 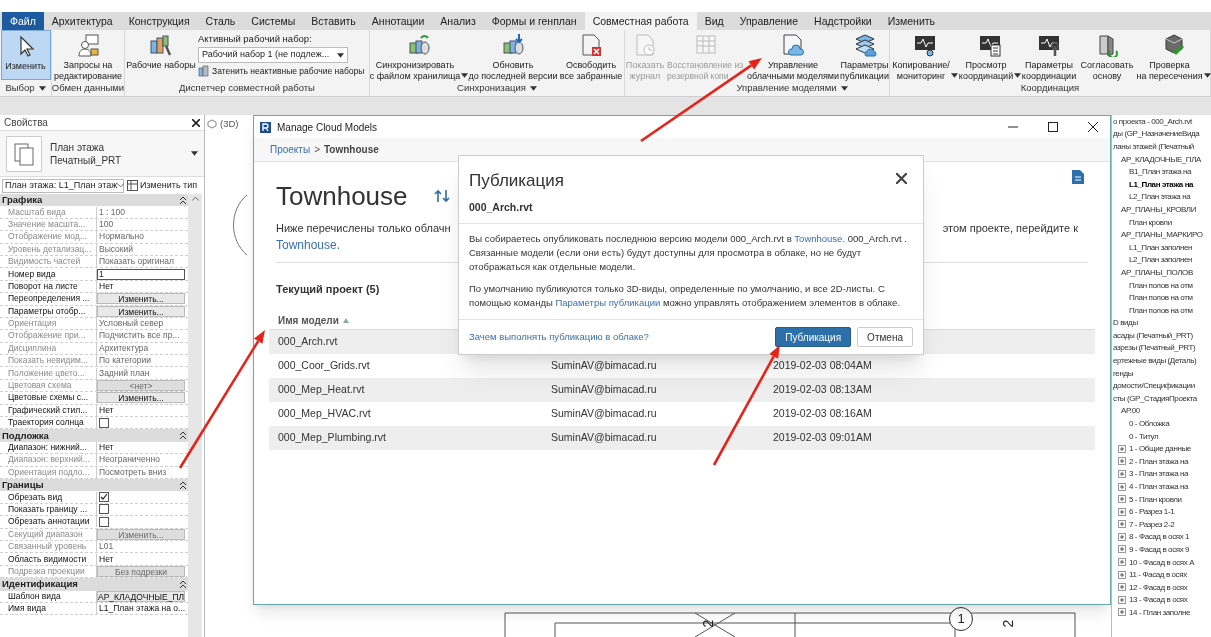 I want to click on ribbon-button: Проверка на пересечения, so click(x=1173, y=55).